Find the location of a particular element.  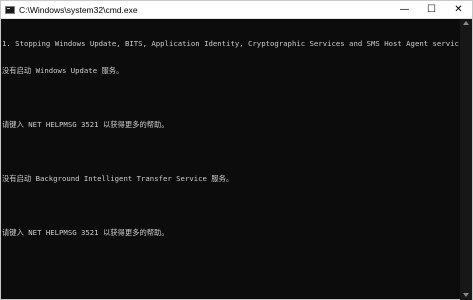

maximize-button: ☐ is located at coordinates (431, 9).